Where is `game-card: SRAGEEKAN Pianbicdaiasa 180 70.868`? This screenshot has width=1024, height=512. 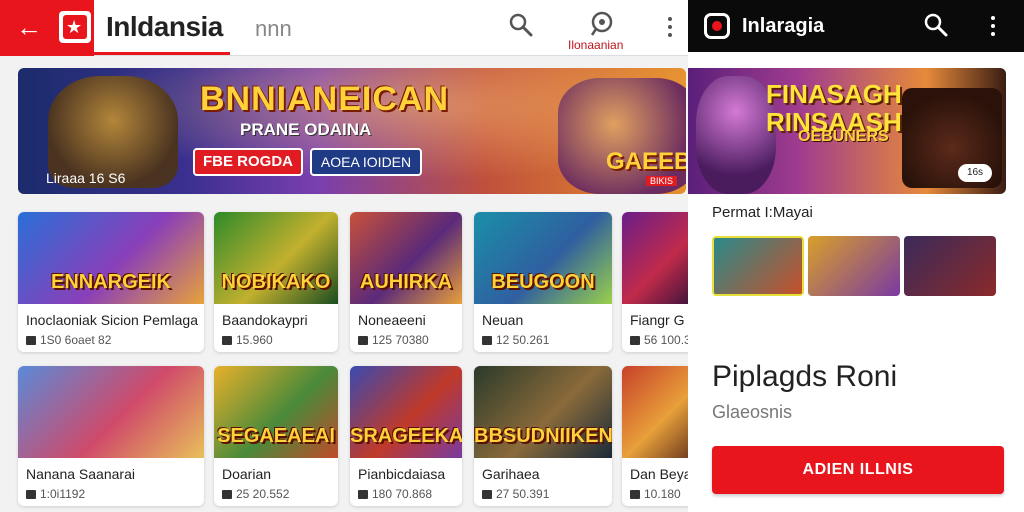
game-card: SRAGEEKAN Pianbicdaiasa 180 70.868 is located at coordinates (406, 436).